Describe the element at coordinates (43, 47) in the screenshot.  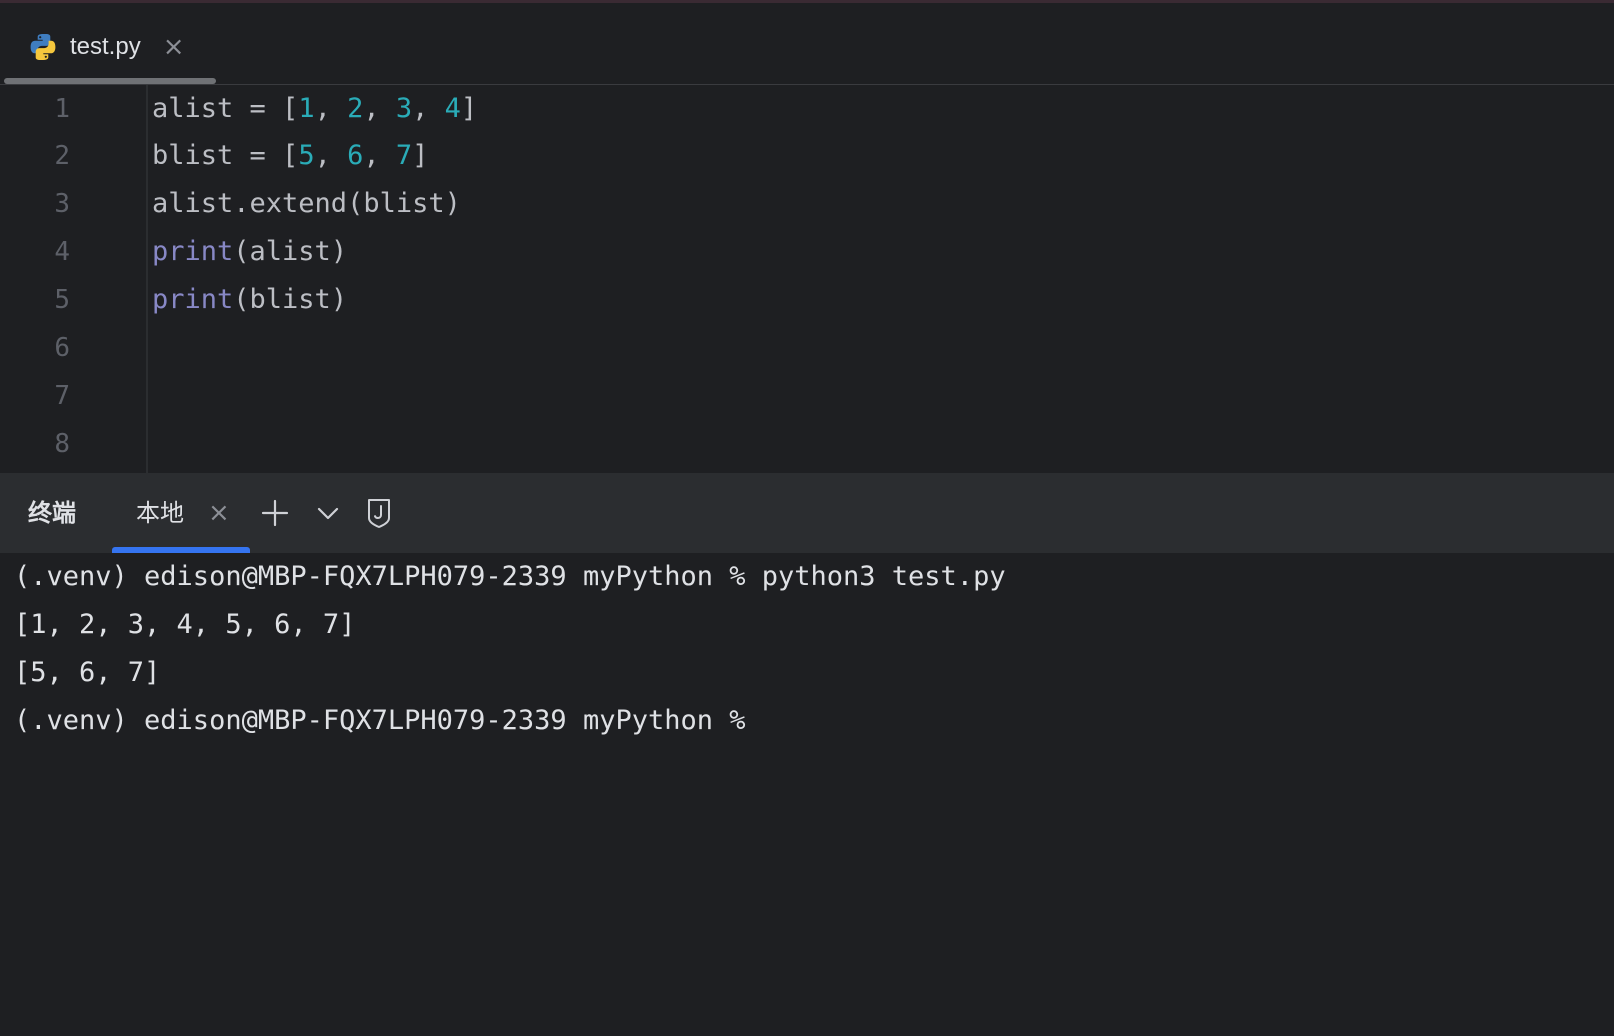
I see `python-icon` at that location.